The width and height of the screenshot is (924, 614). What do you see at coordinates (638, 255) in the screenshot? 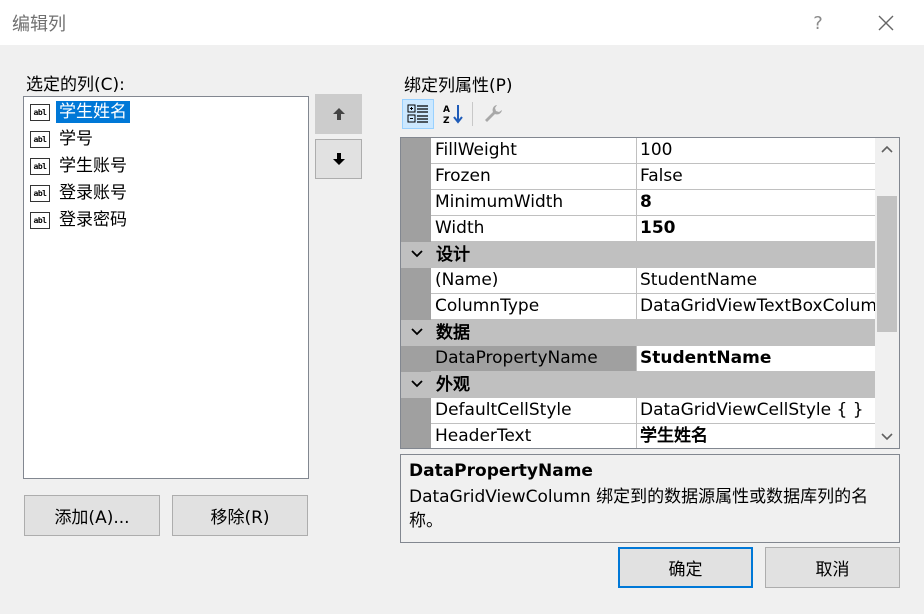
I see `category-design: 设计` at bounding box center [638, 255].